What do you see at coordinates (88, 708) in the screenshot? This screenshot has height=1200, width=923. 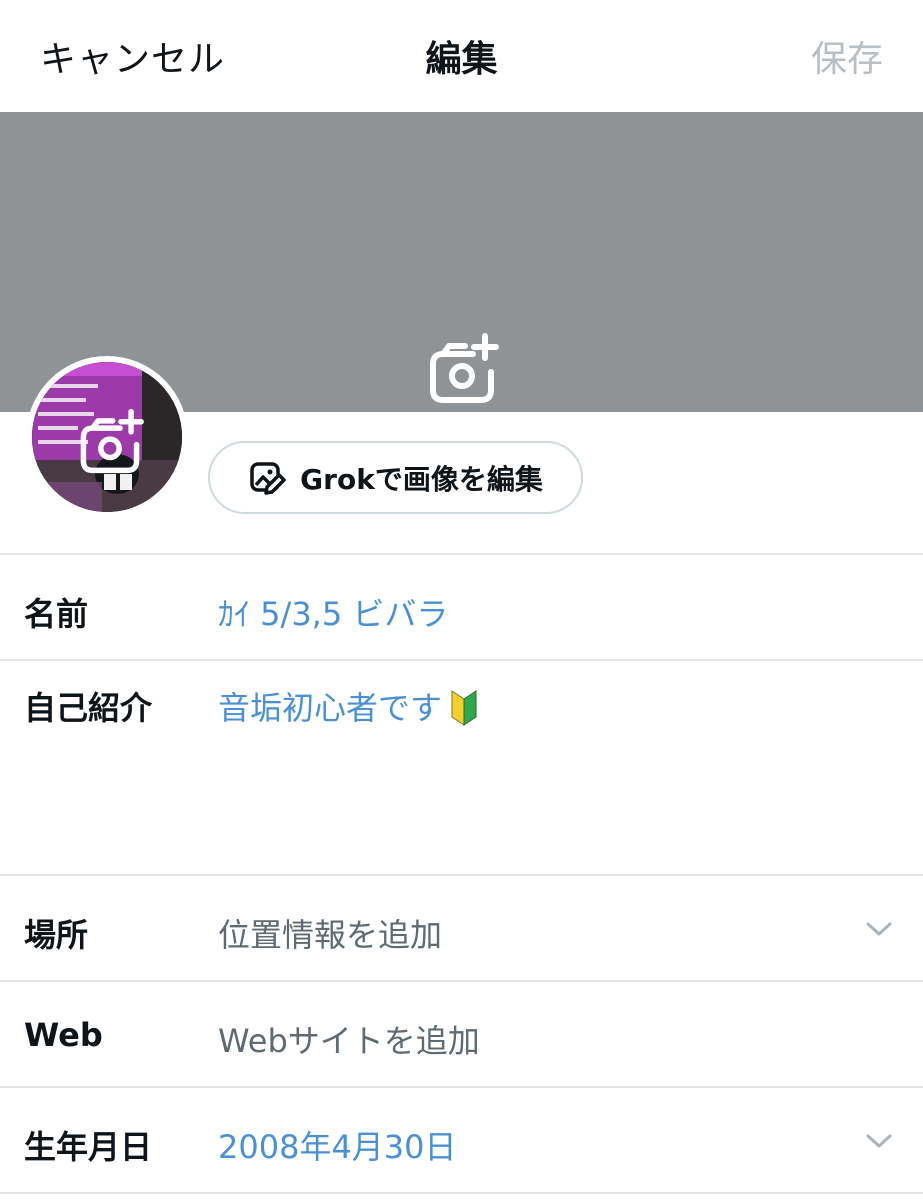 I see `bio-label: 自己紹介` at bounding box center [88, 708].